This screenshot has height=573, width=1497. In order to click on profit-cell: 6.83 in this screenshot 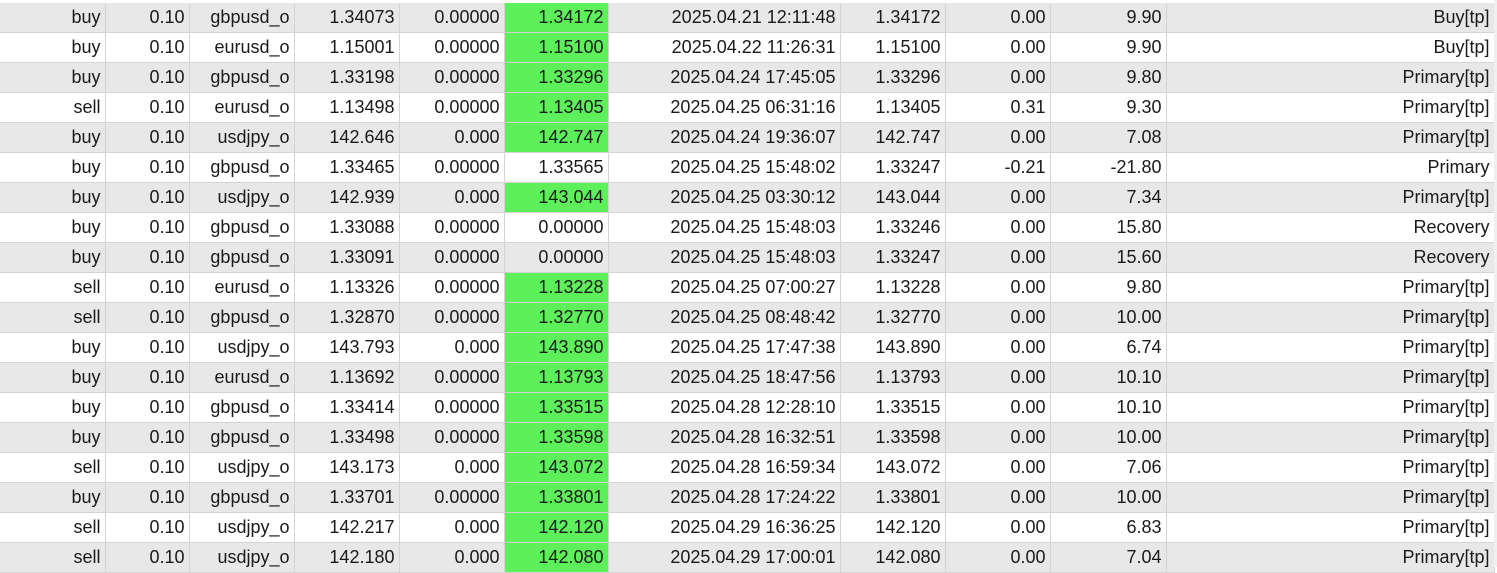, I will do `click(1108, 527)`.